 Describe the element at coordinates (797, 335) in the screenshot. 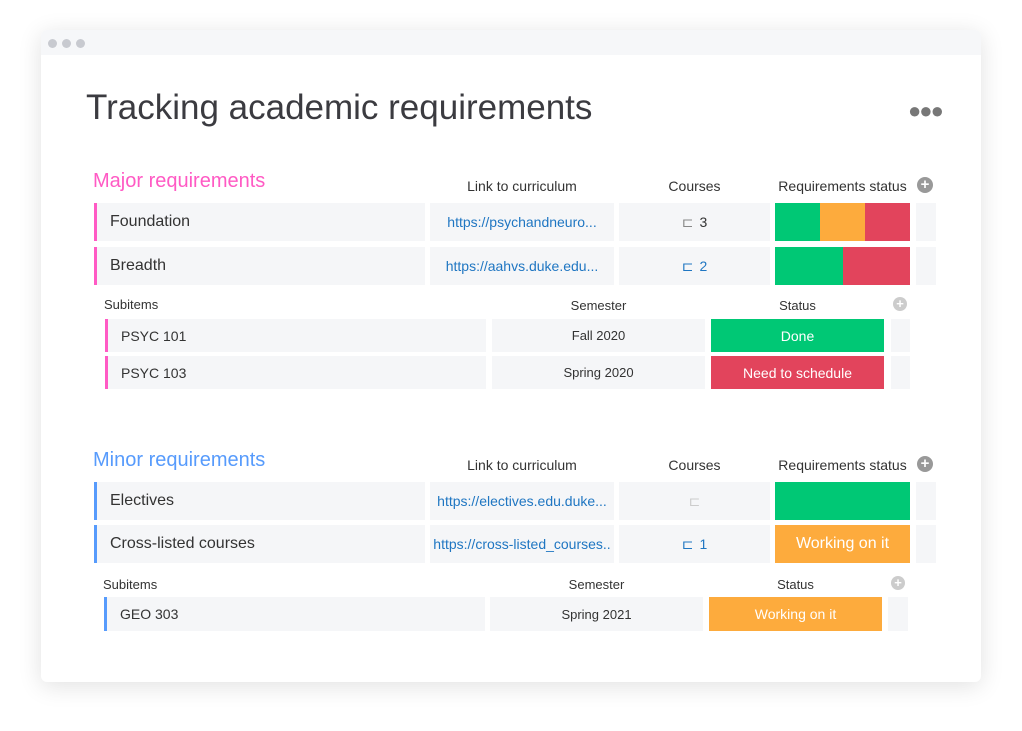

I see `status-label-done: Done` at that location.